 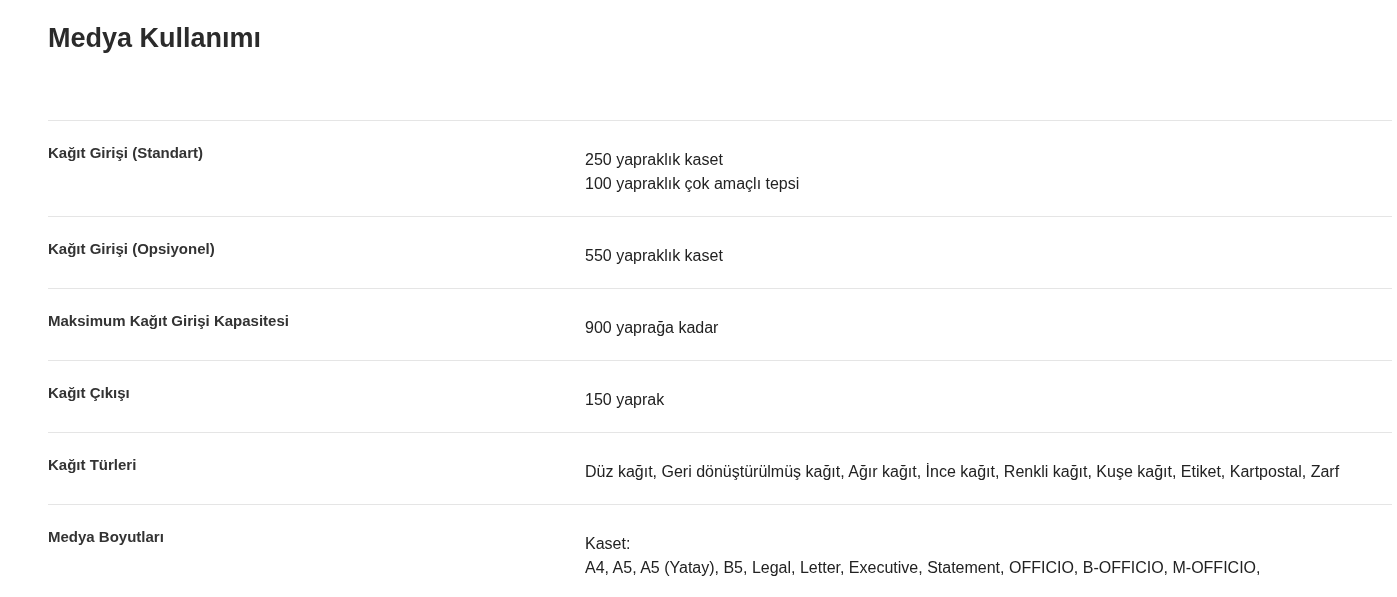 What do you see at coordinates (126, 153) in the screenshot?
I see `spec-label: Kağıt Girişi (Standart)` at bounding box center [126, 153].